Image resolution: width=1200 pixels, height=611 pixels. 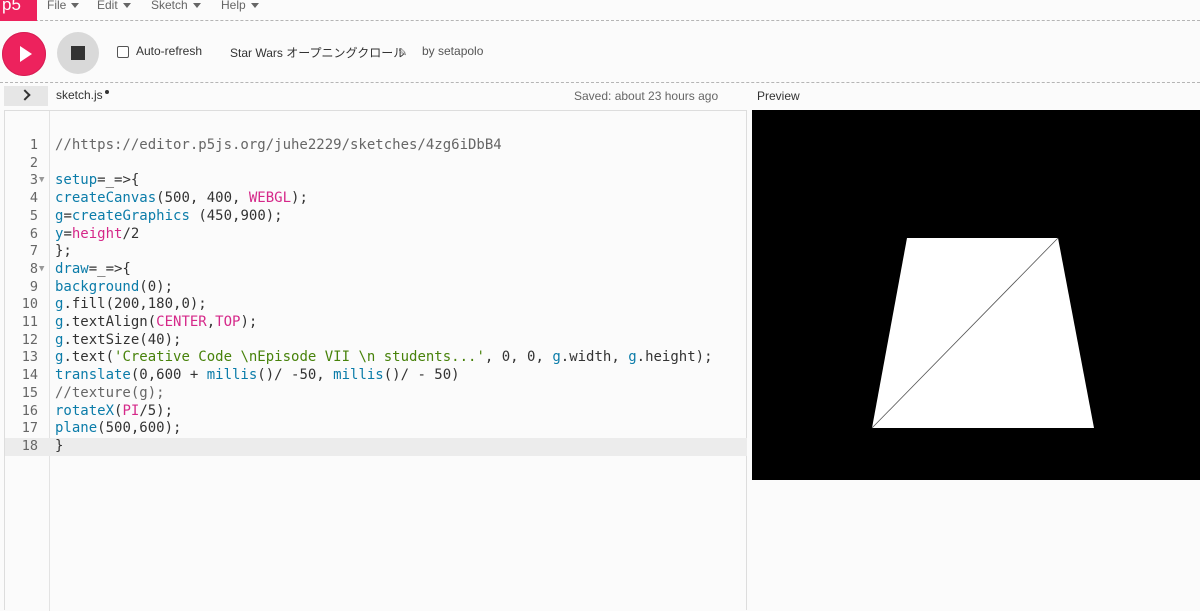 What do you see at coordinates (376, 199) in the screenshot?
I see `code-line: 4 createCanvas(500, 400, WEBGL);` at bounding box center [376, 199].